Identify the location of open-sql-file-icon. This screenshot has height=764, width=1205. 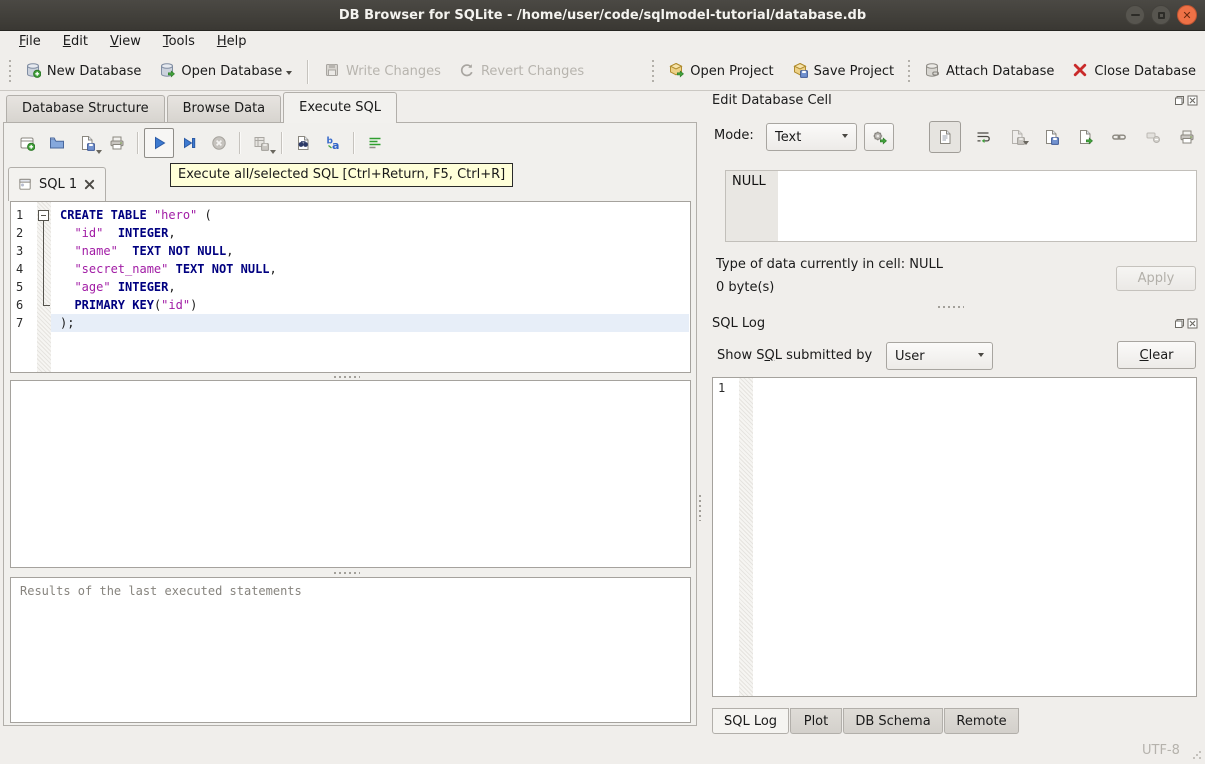
(57, 143).